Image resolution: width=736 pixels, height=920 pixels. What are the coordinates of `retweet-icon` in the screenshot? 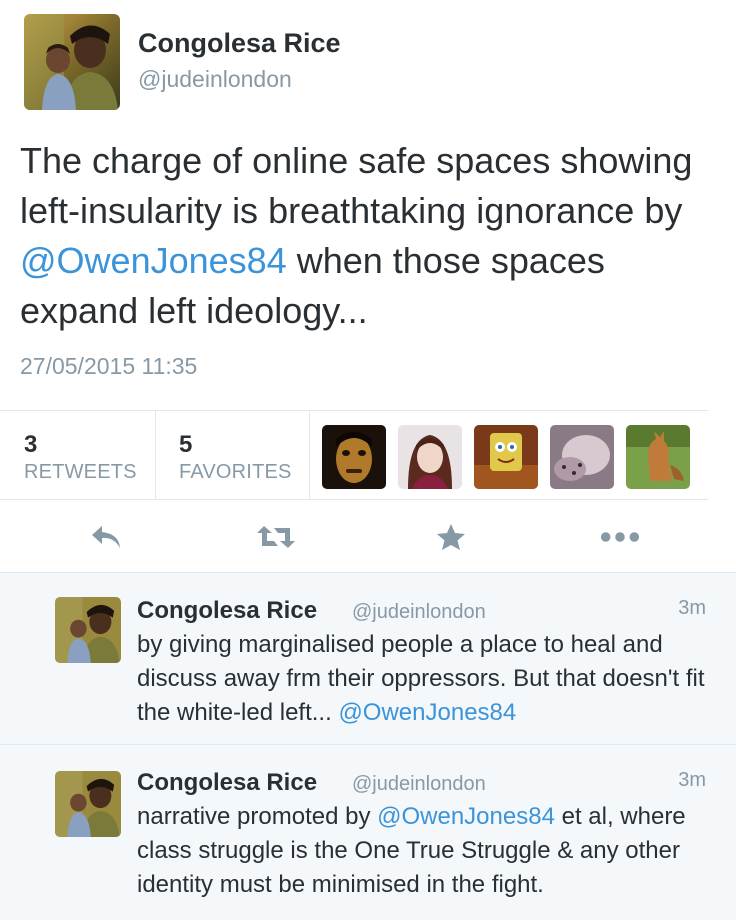 It's located at (276, 537).